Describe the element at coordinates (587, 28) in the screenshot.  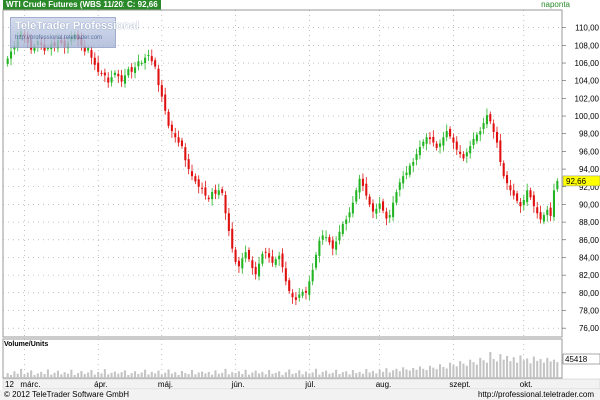
I see `y-tick-label: 110,00` at that location.